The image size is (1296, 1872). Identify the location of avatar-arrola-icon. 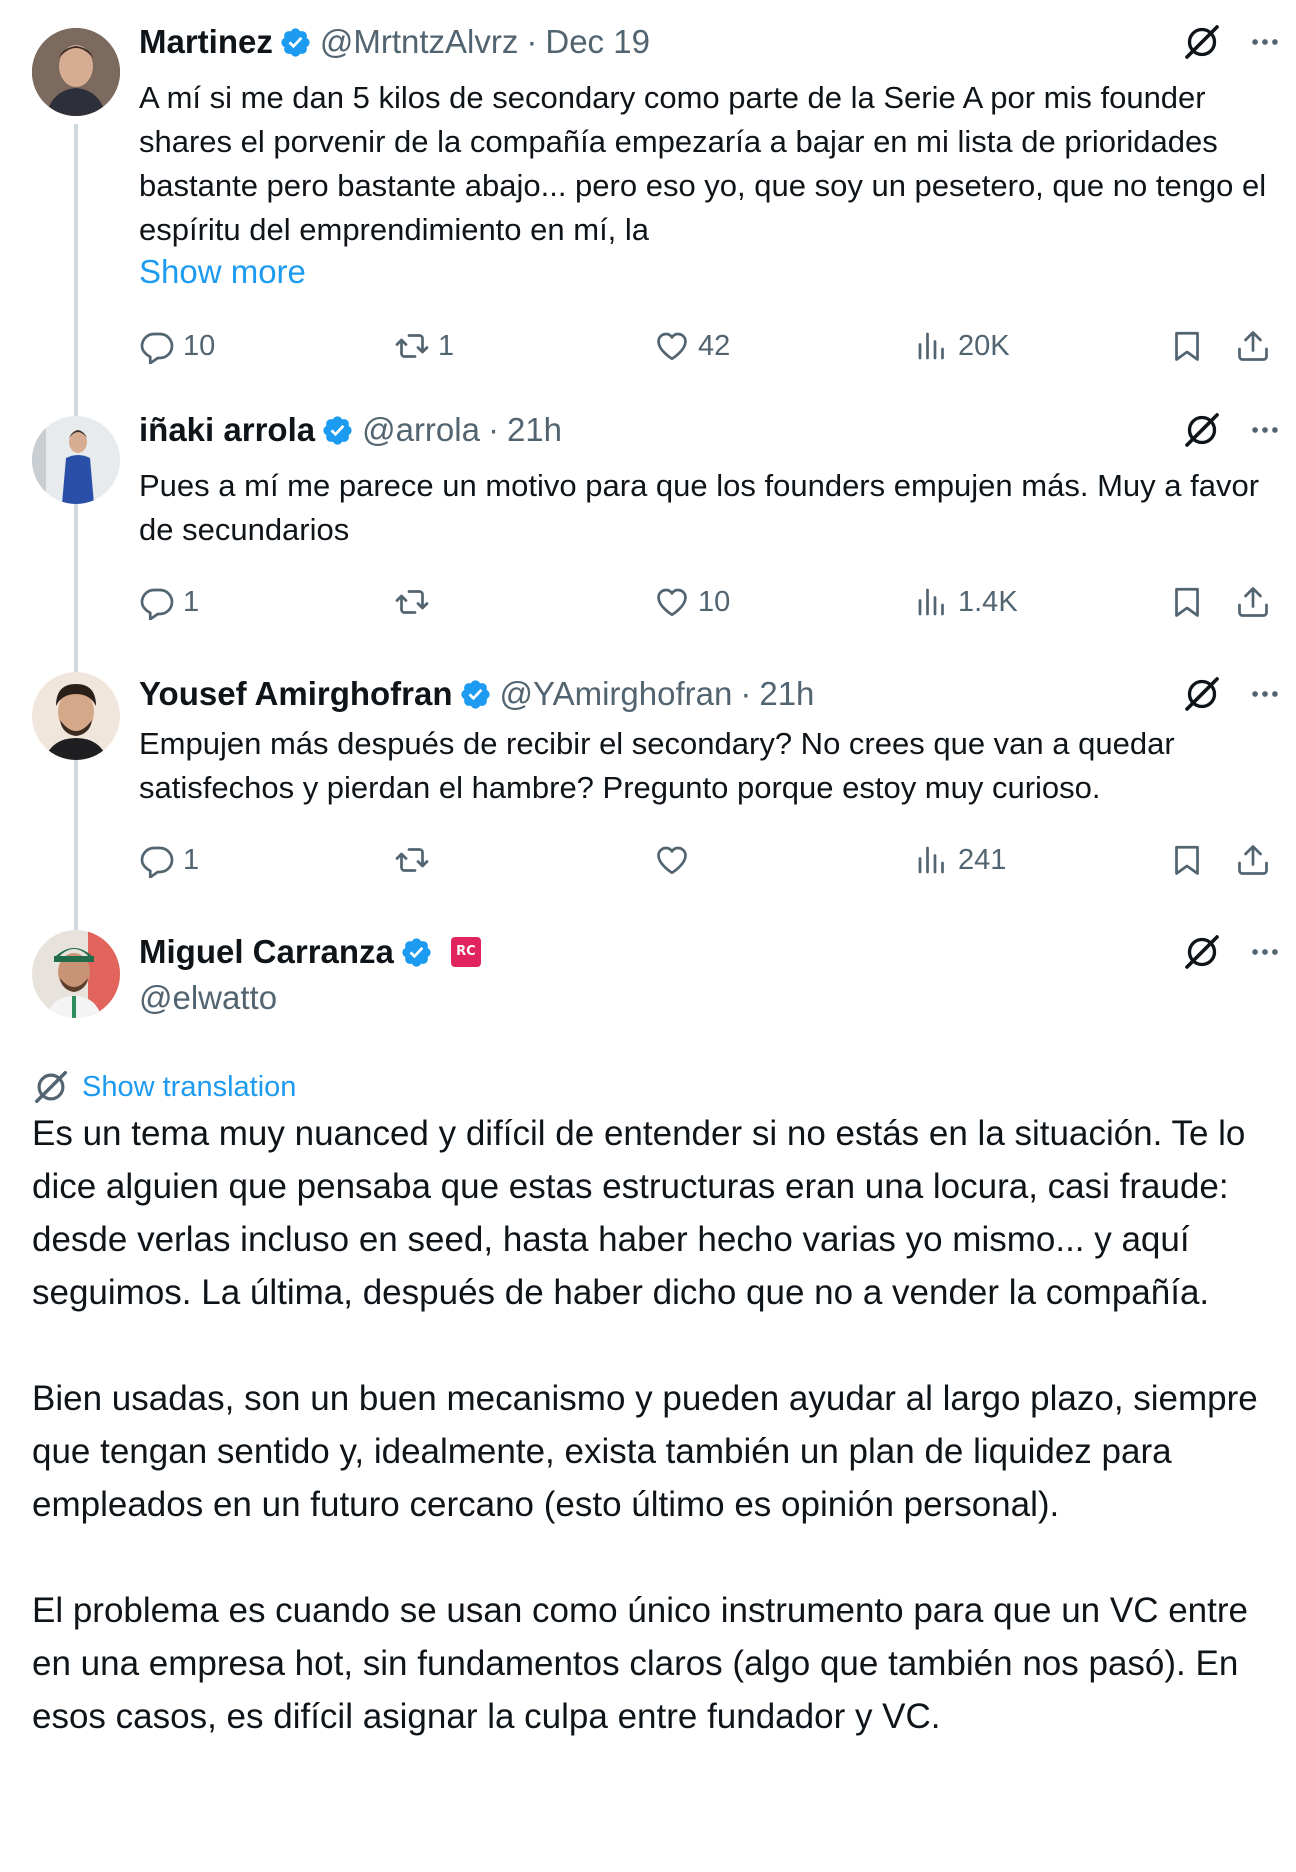
(76, 460).